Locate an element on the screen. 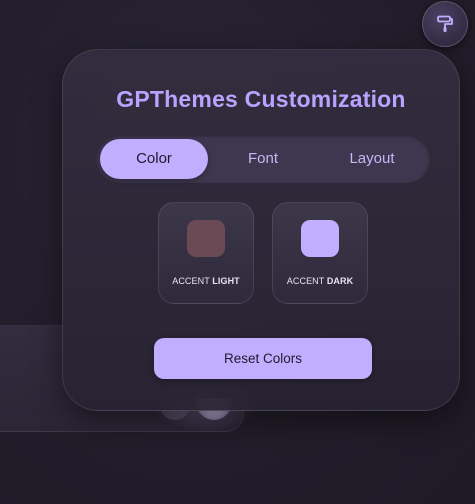  tab-font: Font is located at coordinates (263, 159).